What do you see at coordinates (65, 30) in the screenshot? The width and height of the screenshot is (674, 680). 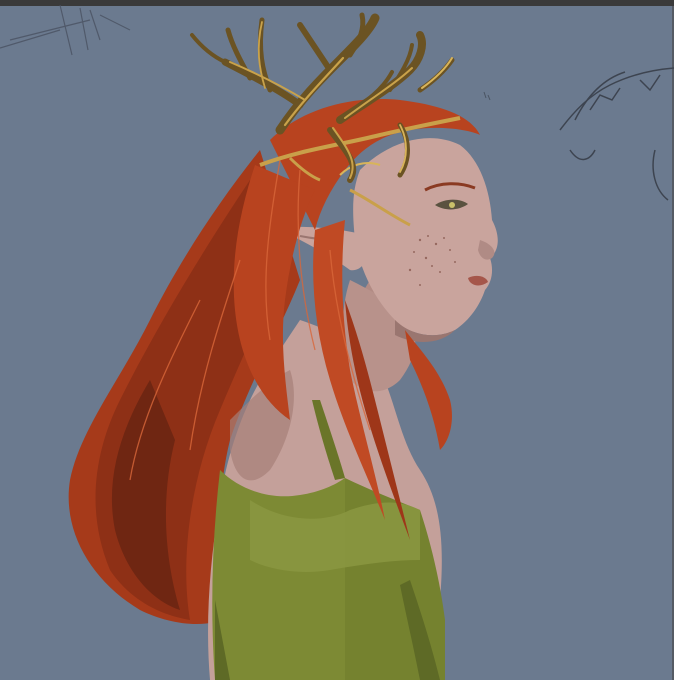 I see `sketch-lines-top-left` at bounding box center [65, 30].